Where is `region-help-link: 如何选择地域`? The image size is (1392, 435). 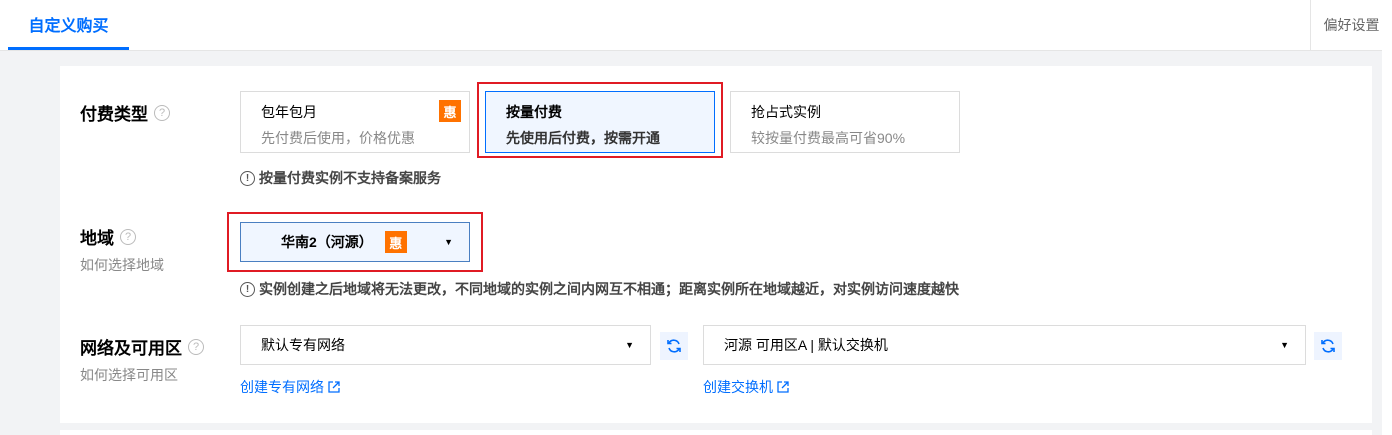
region-help-link: 如何选择地域 is located at coordinates (122, 265).